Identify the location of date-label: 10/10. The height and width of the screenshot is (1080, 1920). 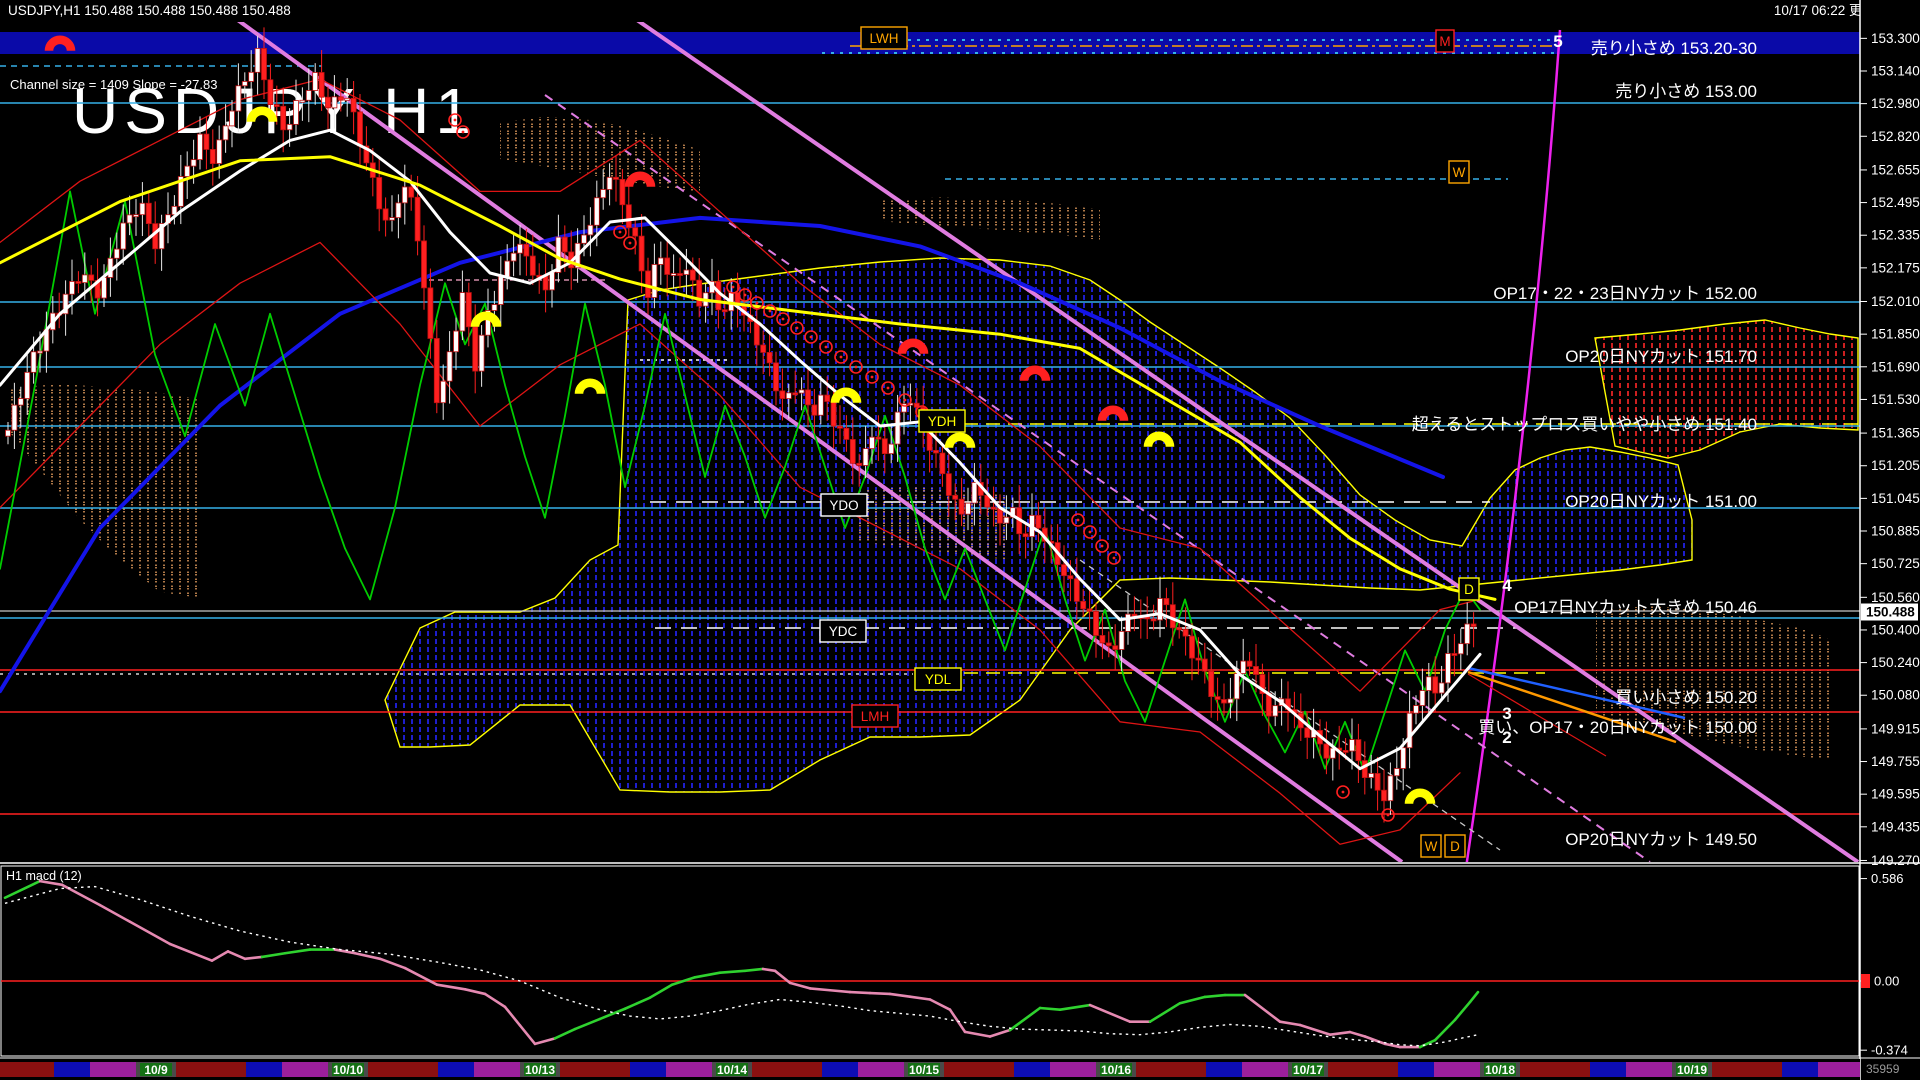
(348, 1070).